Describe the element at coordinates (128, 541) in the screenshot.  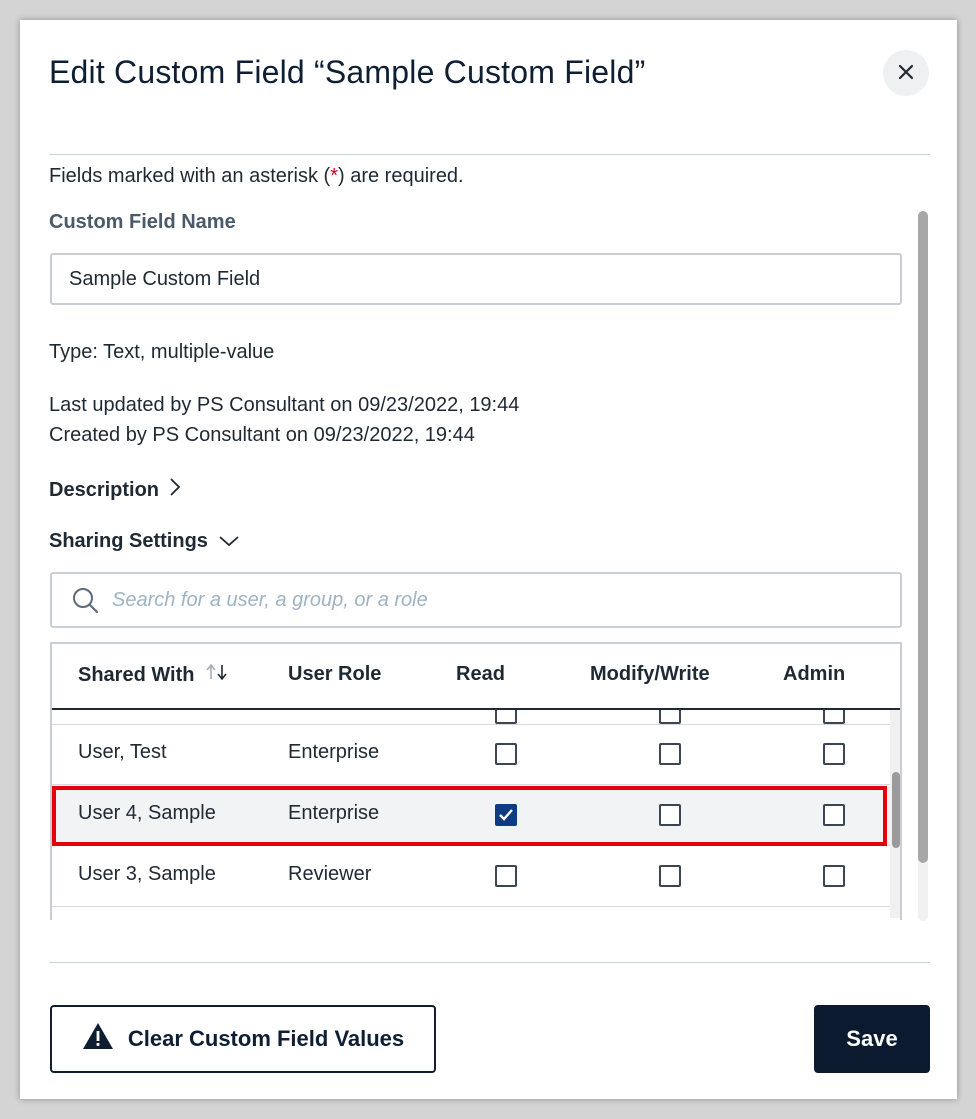
I see `sharing-settings-label: Sharing Settings` at that location.